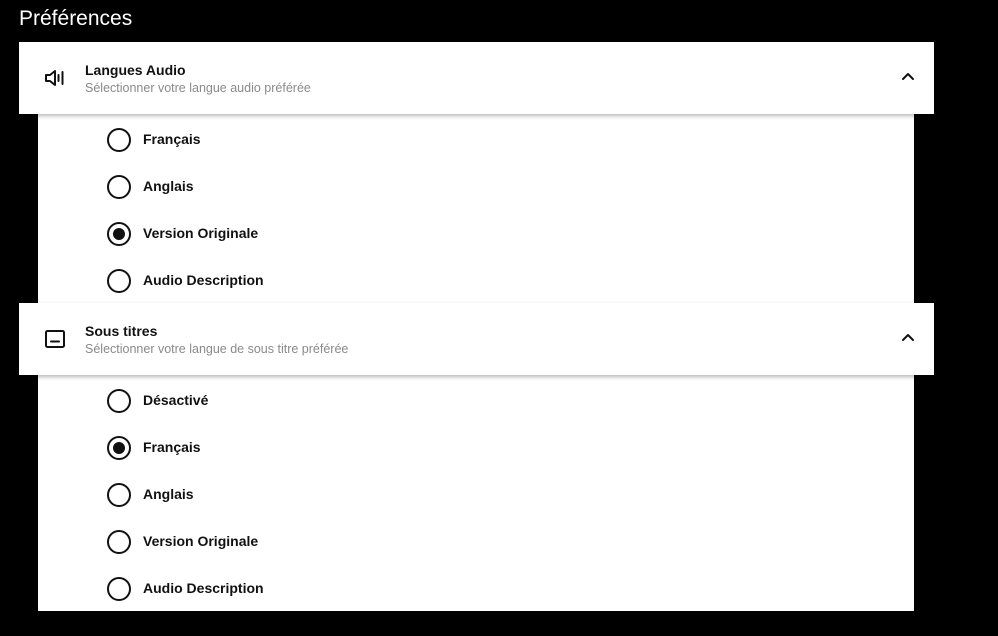 Image resolution: width=998 pixels, height=636 pixels. Describe the element at coordinates (476, 590) in the screenshot. I see `subtitles-option-audio-description: Audio Description` at that location.